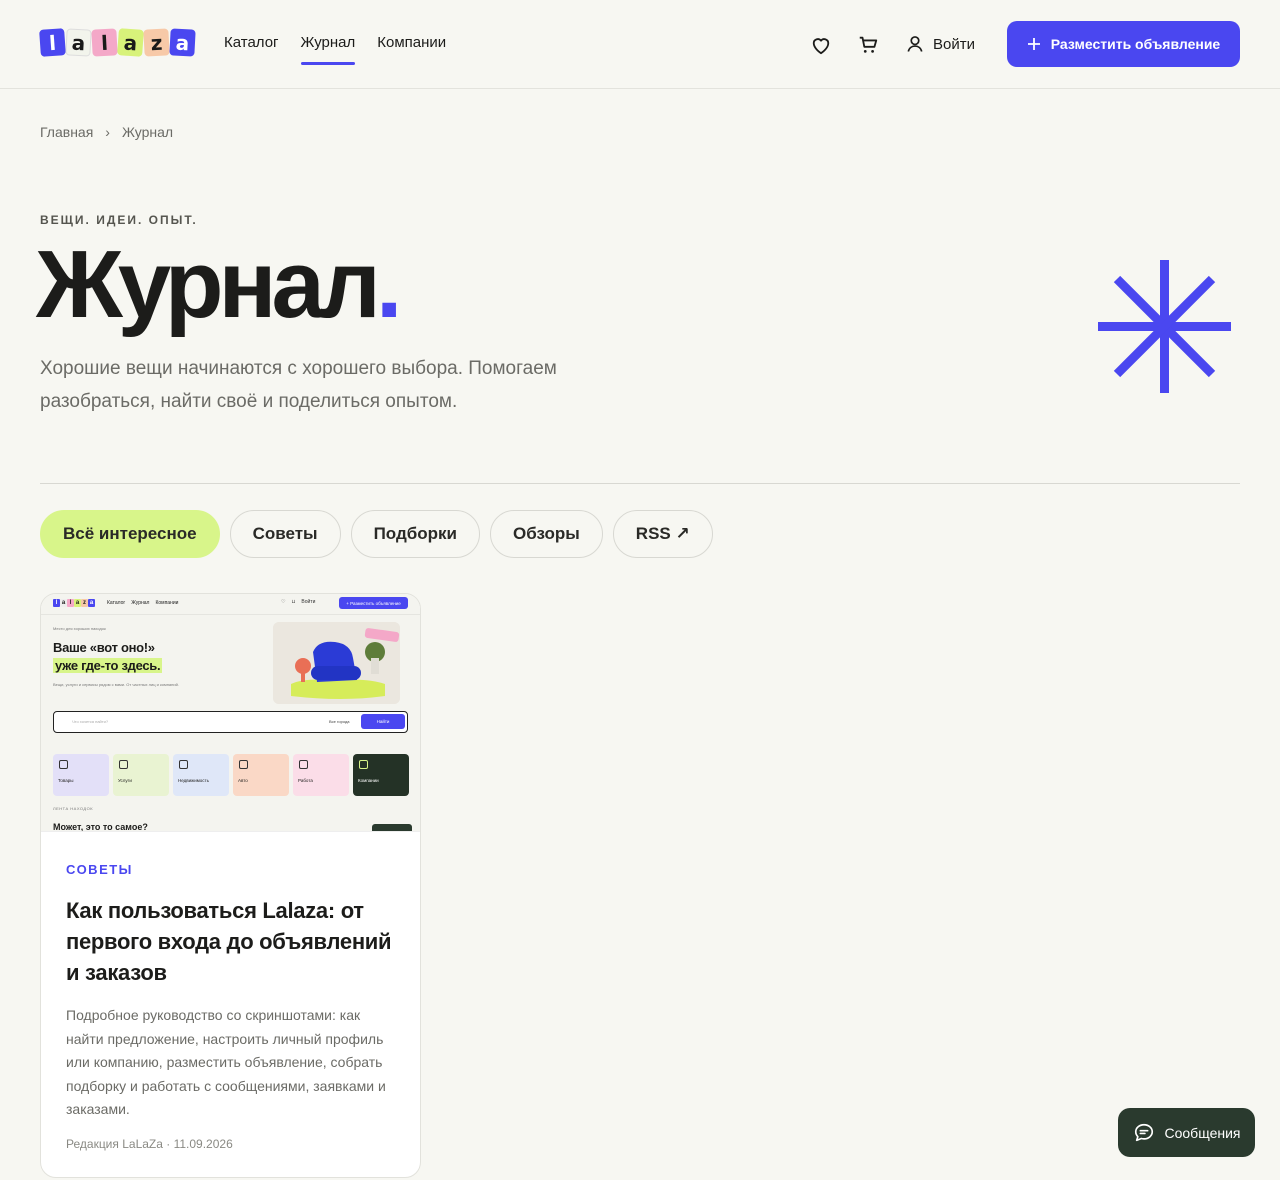  Describe the element at coordinates (954, 44) in the screenshot. I see `login-label: Войти` at that location.